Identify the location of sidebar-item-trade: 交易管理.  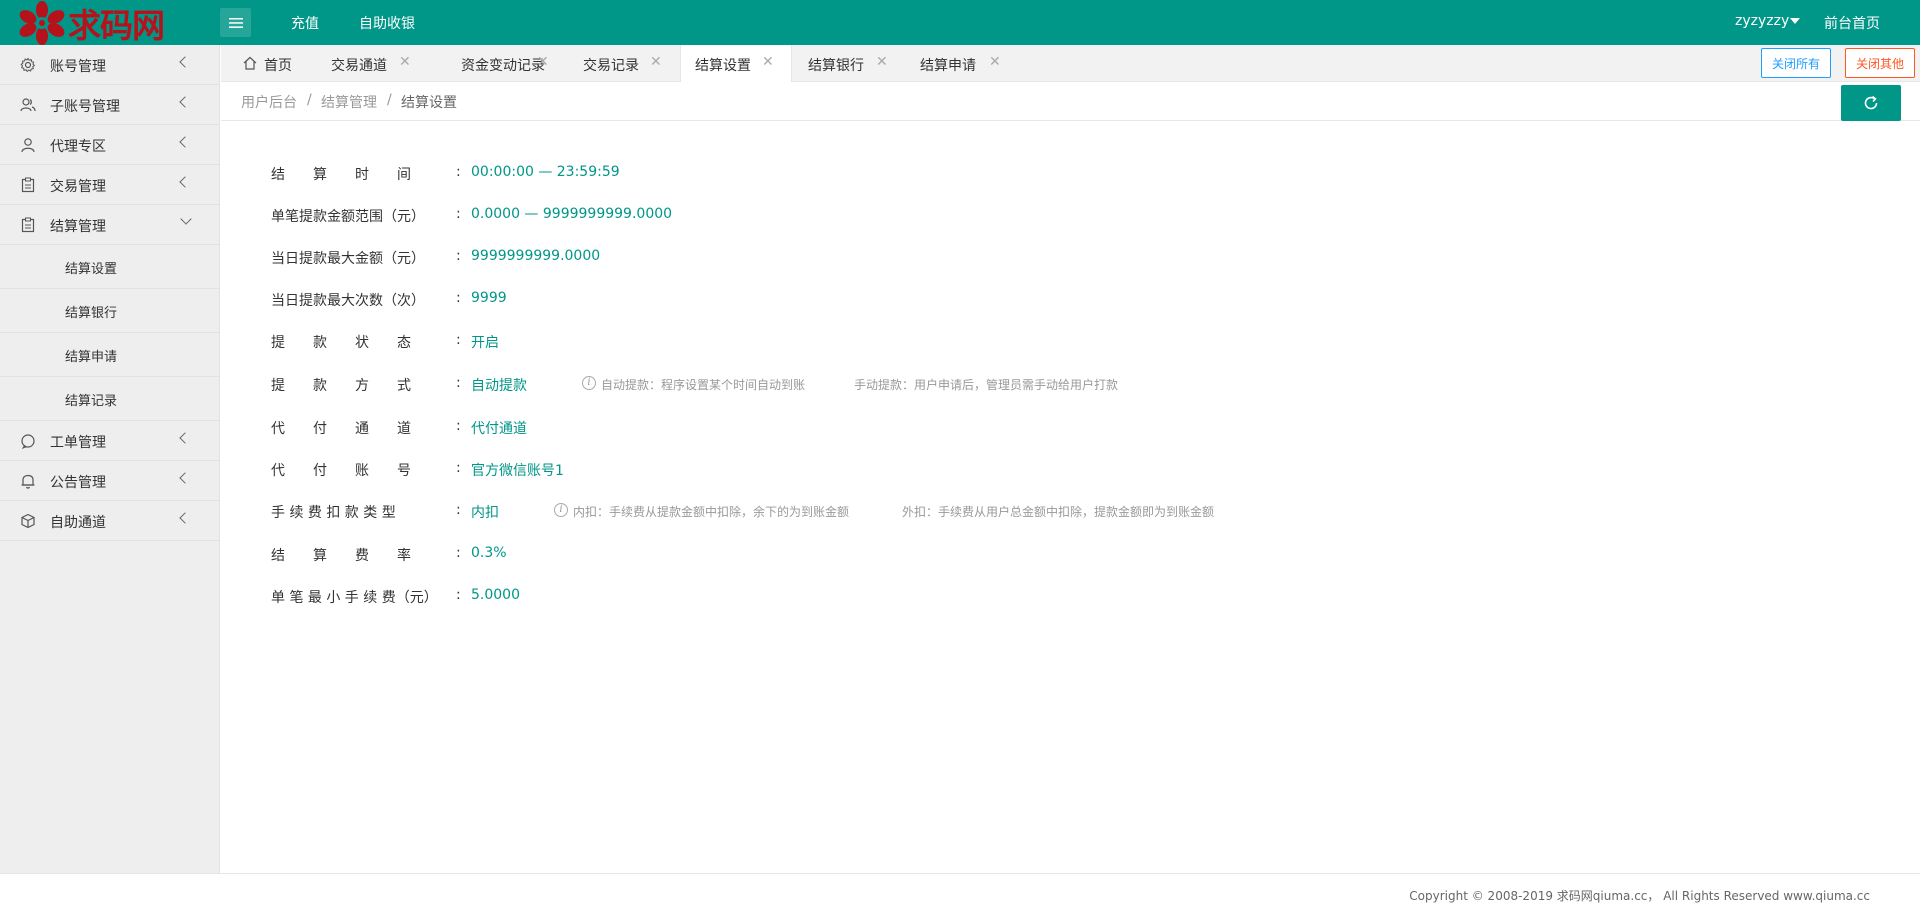
(110, 185).